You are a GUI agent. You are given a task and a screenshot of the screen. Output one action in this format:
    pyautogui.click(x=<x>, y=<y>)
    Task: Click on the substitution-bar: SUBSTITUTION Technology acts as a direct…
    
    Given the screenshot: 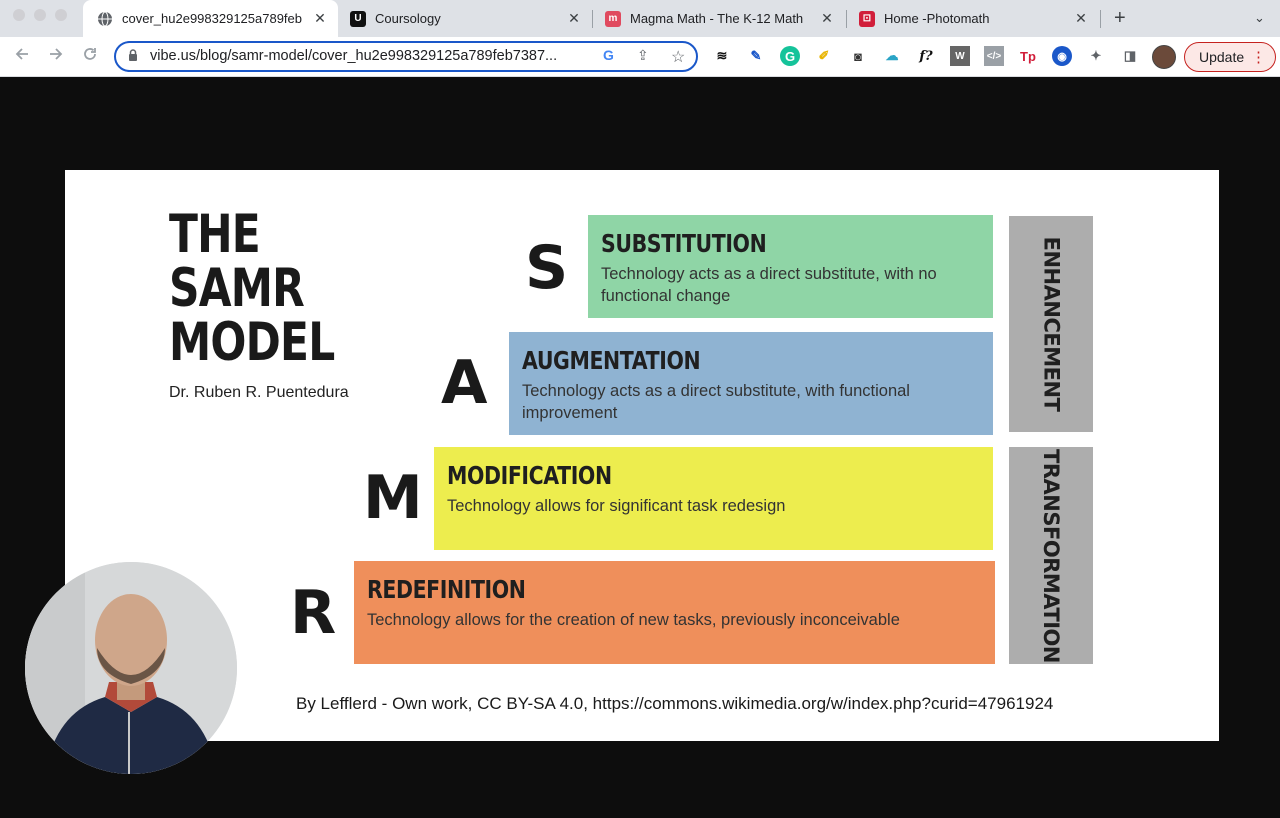 What is the action you would take?
    pyautogui.click(x=790, y=266)
    